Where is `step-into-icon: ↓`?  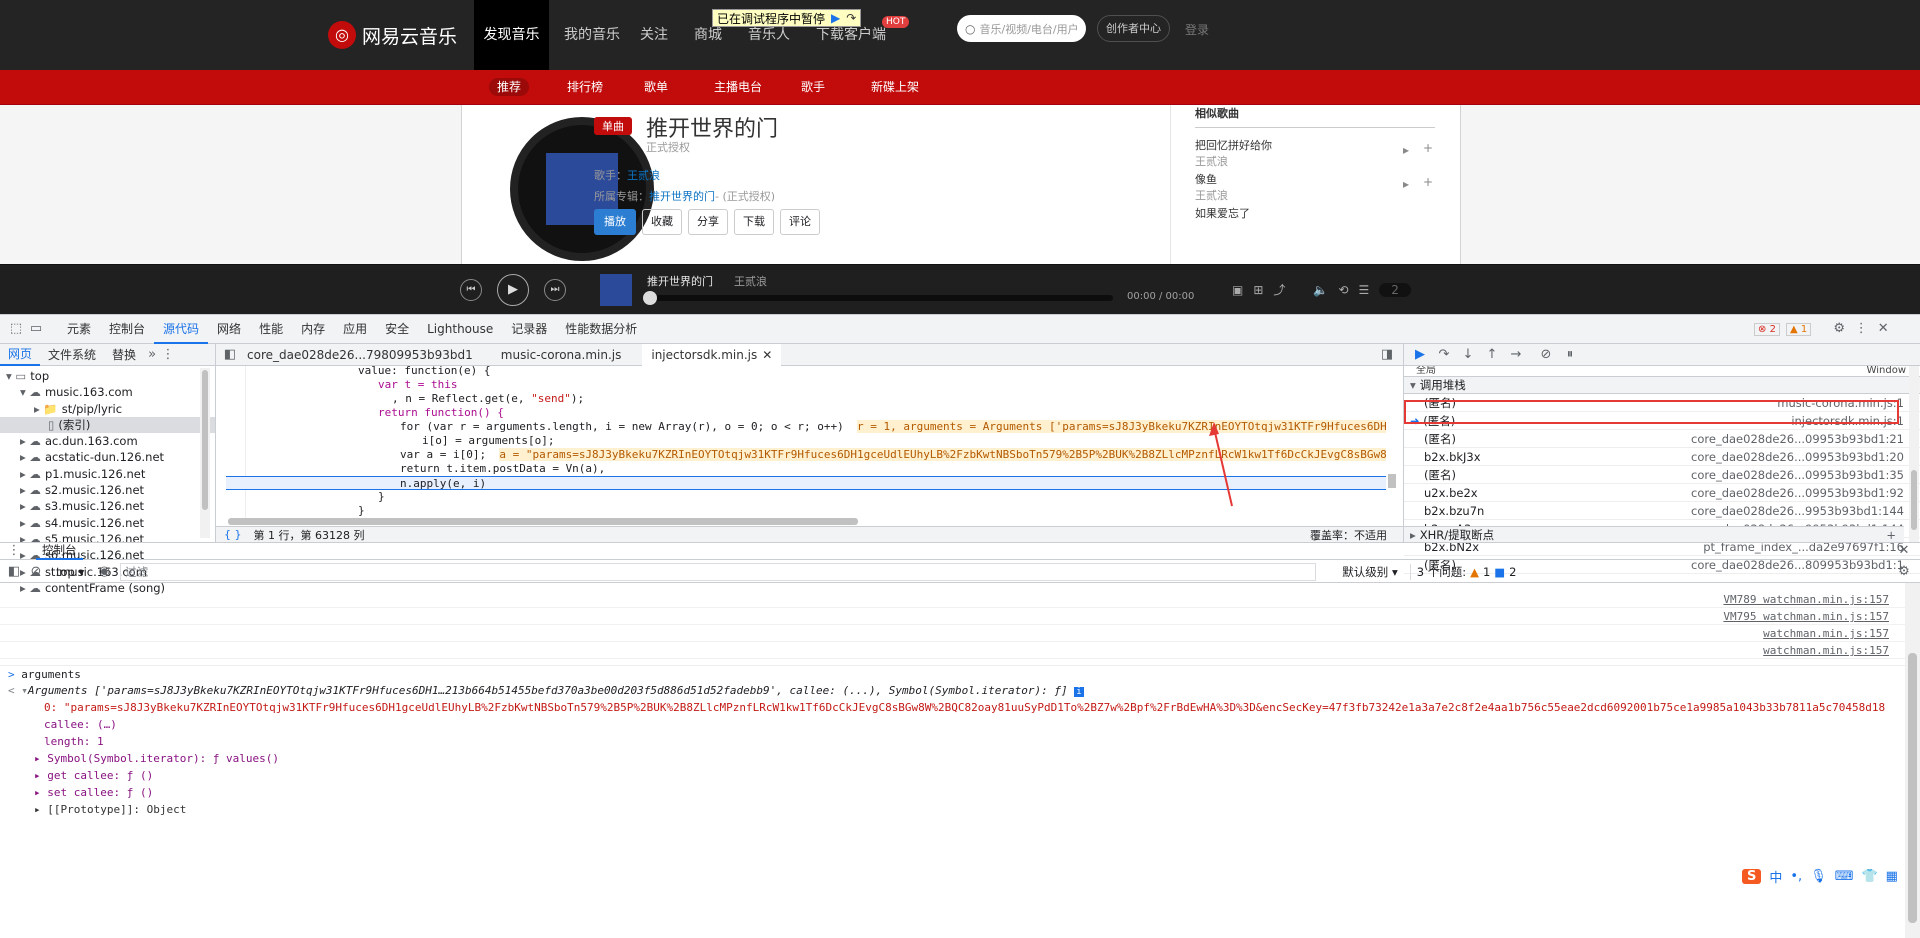
step-into-icon: ↓ is located at coordinates (1468, 355).